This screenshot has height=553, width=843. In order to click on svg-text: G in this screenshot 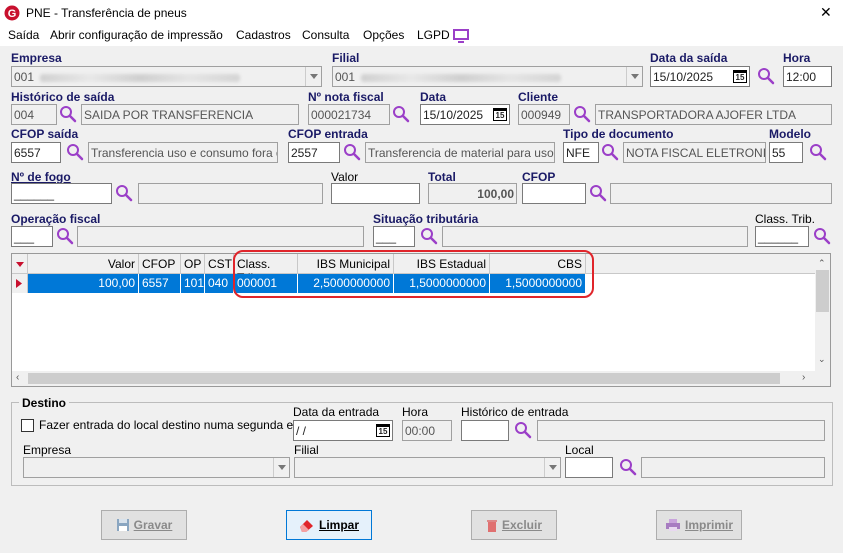, I will do `click(12, 14)`.